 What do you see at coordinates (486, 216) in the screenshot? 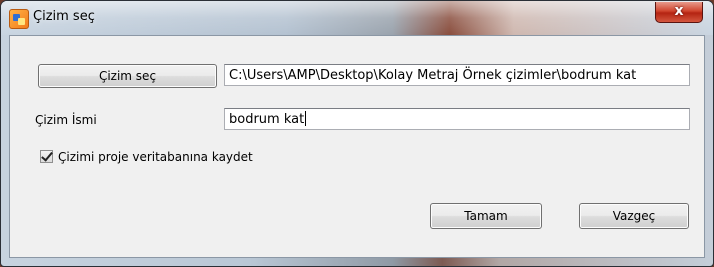
I see `ok-button: Tamam` at bounding box center [486, 216].